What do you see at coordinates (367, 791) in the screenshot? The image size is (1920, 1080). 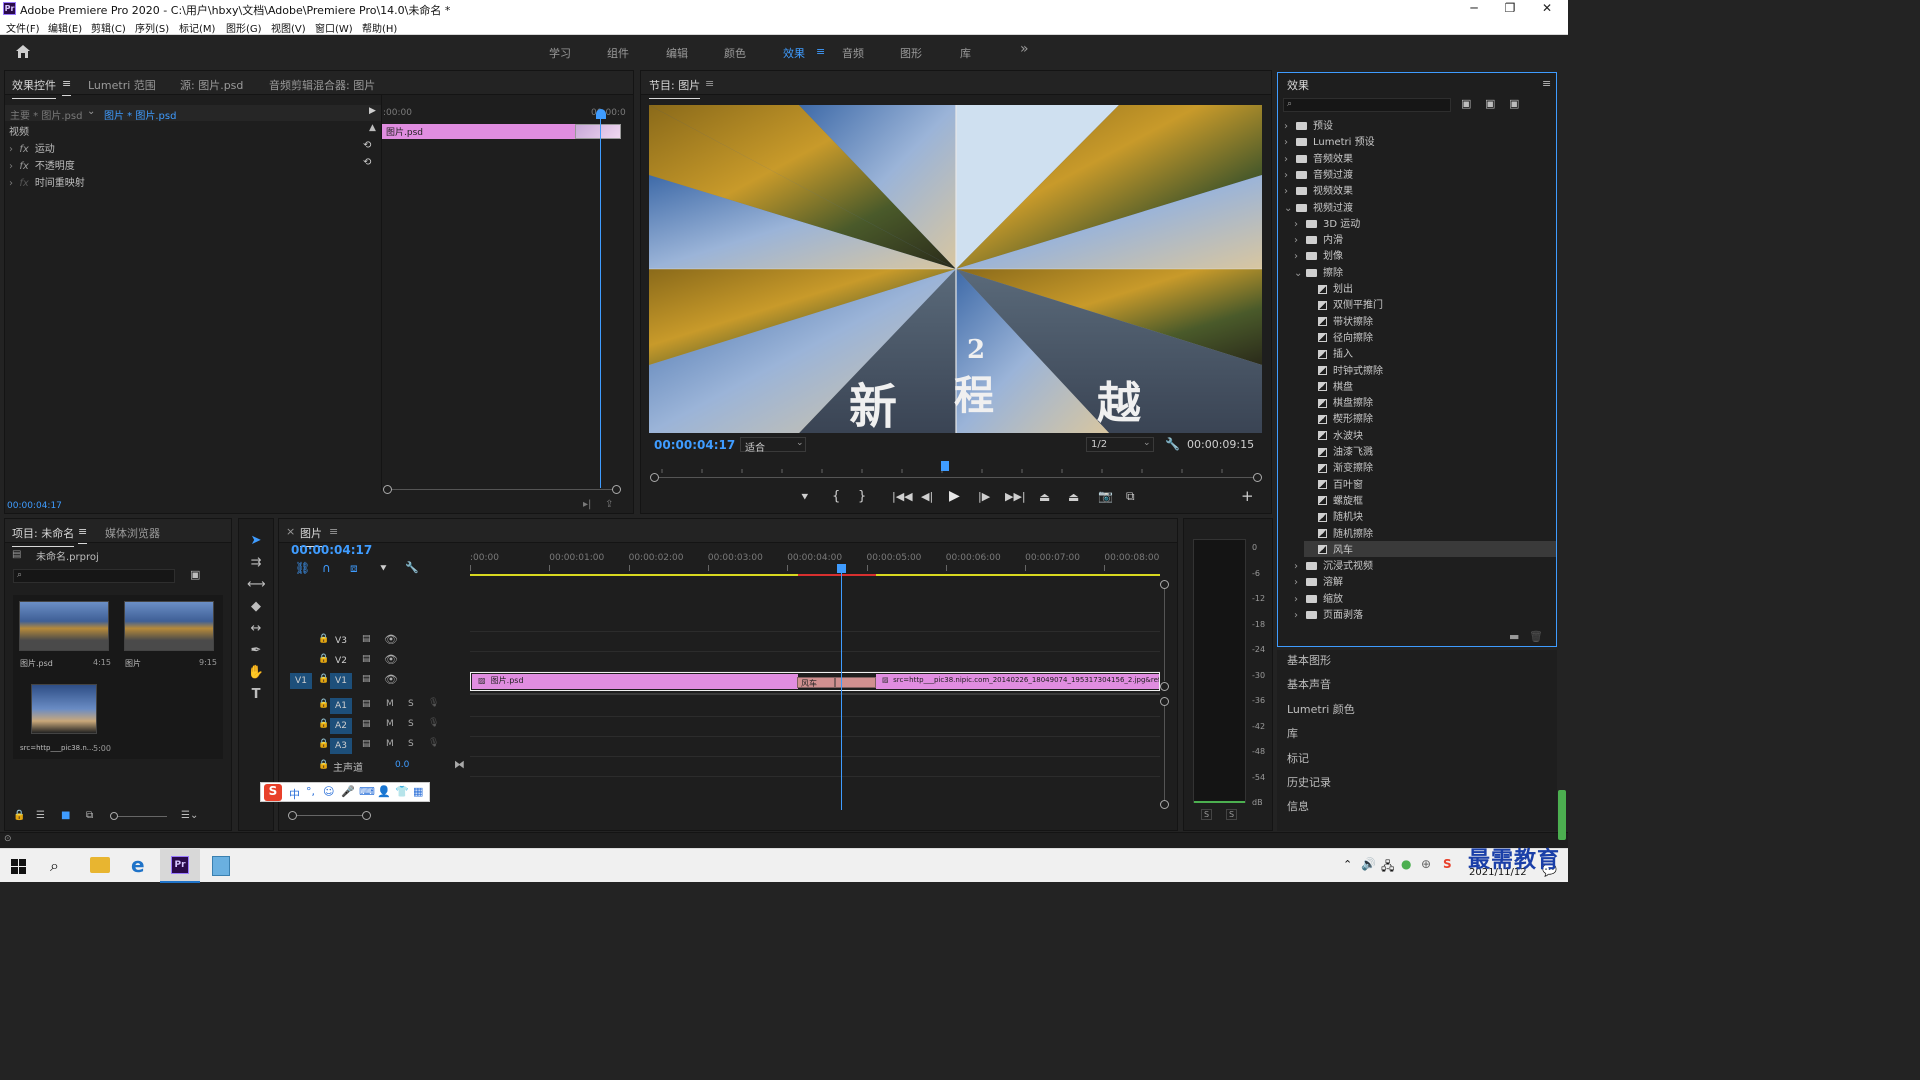 I see `ime-keyboard-icon: ⌨` at bounding box center [367, 791].